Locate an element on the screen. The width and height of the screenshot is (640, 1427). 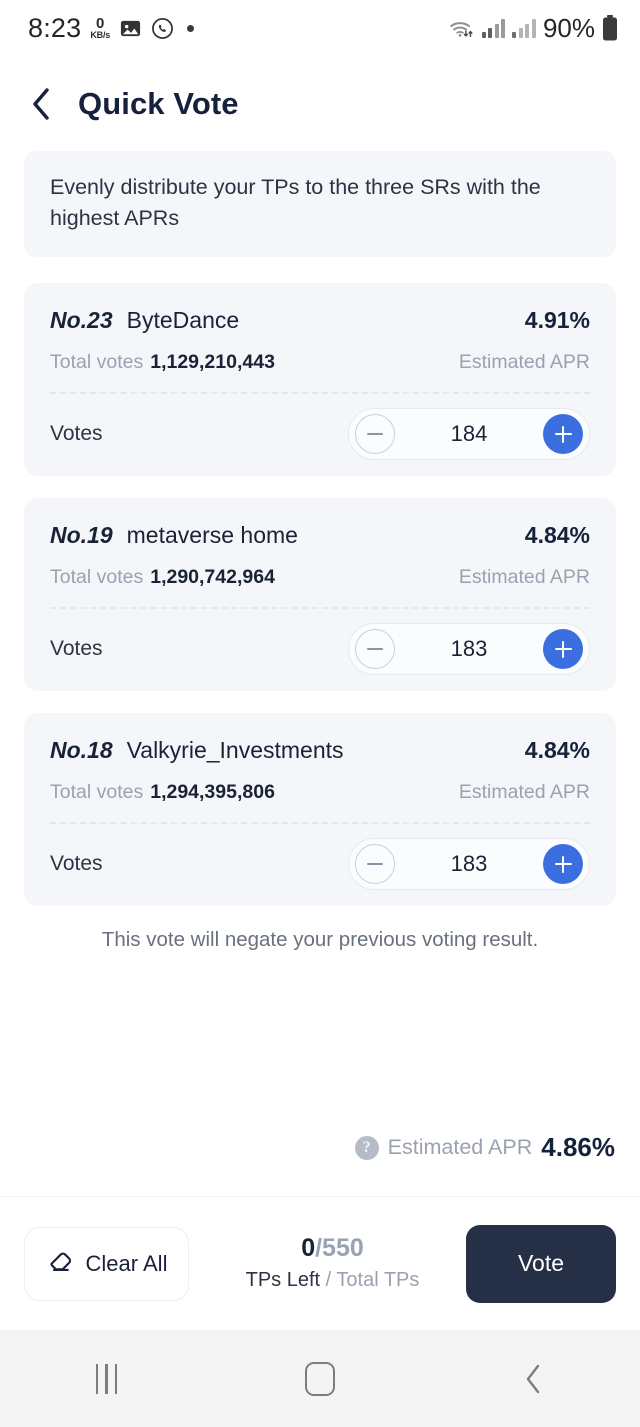
total-votes-value: 1,290,742,964 is located at coordinates (212, 577).